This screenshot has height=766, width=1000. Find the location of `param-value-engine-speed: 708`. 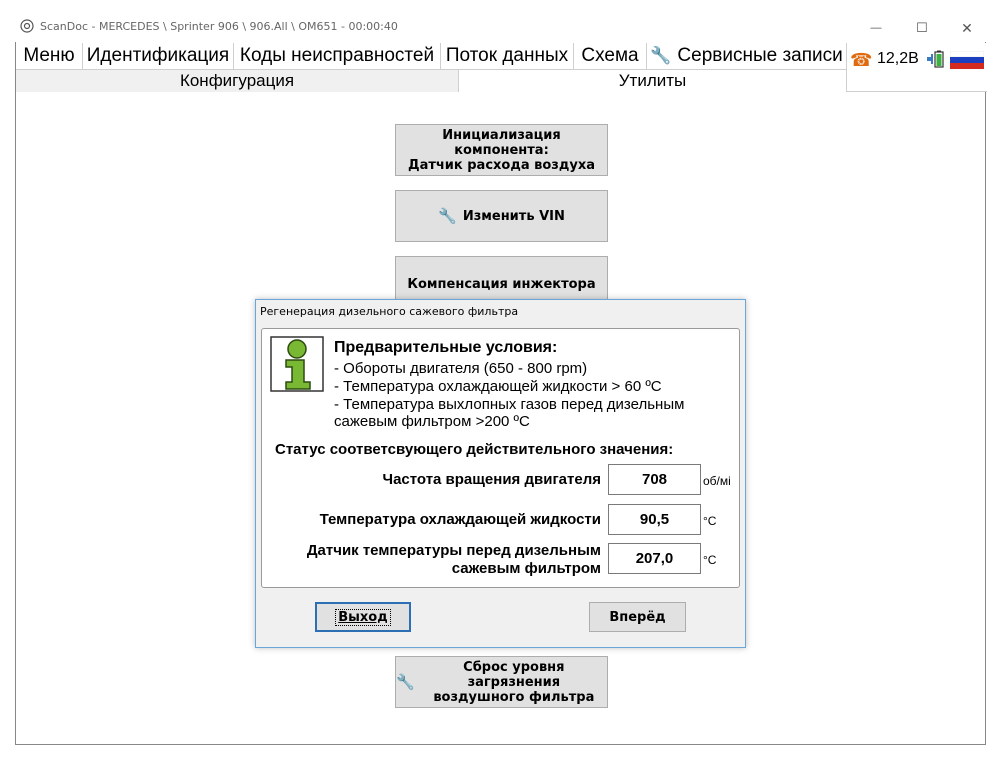

param-value-engine-speed: 708 is located at coordinates (654, 479).